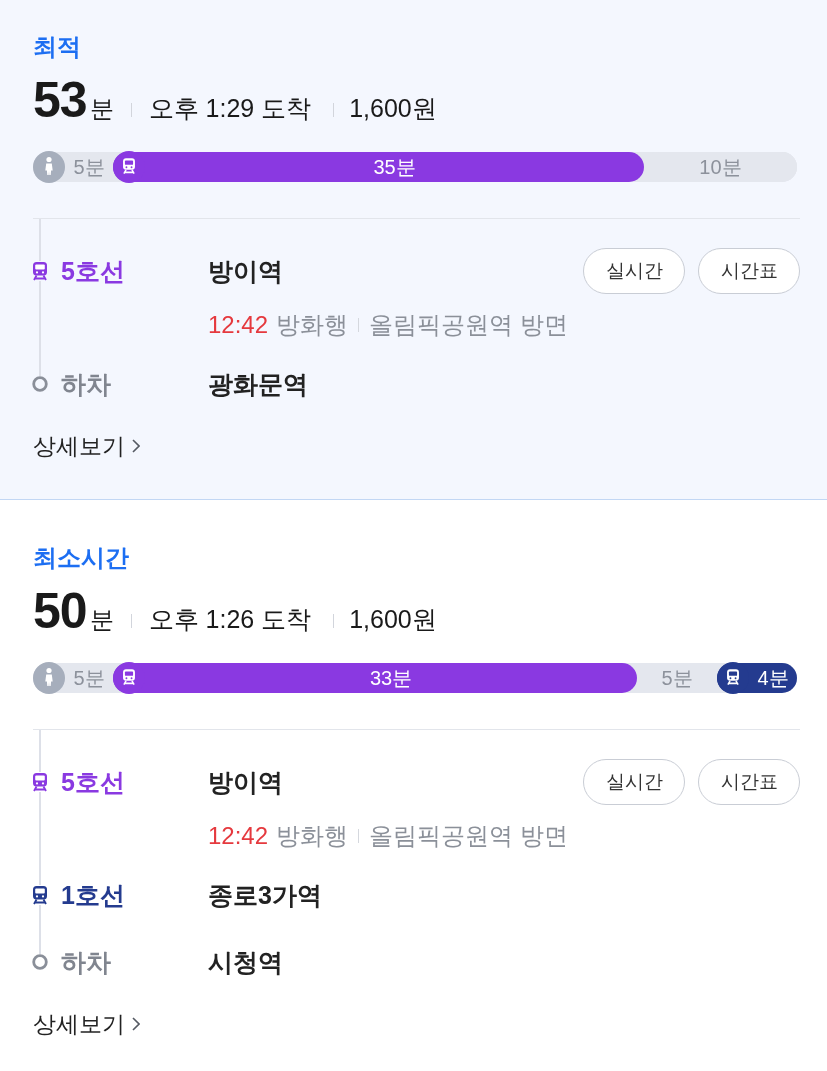 Image resolution: width=827 pixels, height=1071 pixels. I want to click on station-name: 광화문역, so click(258, 384).